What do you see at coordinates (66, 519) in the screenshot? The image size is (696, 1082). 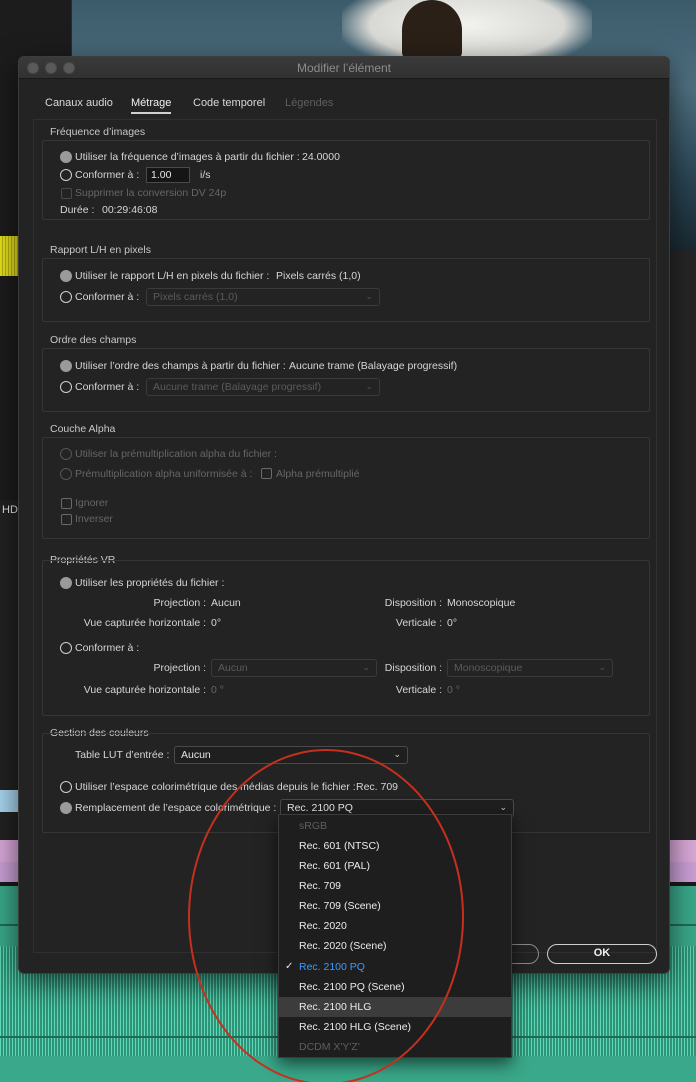 I see `invert-alpha-checkbox` at bounding box center [66, 519].